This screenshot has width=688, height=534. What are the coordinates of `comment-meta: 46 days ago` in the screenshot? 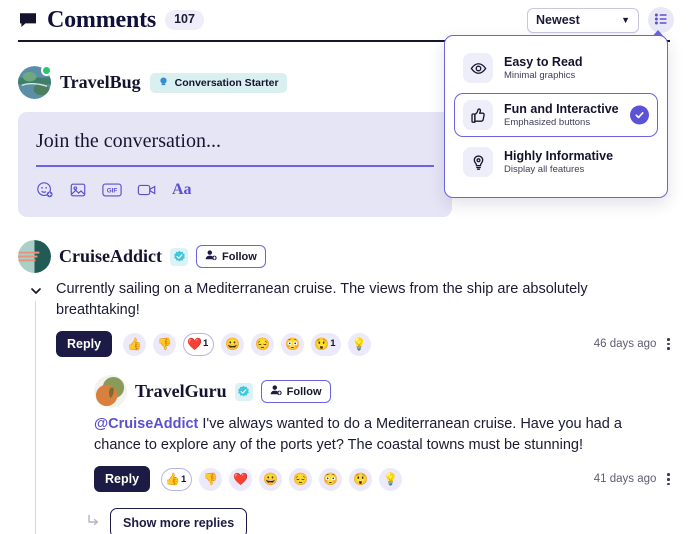 It's located at (632, 344).